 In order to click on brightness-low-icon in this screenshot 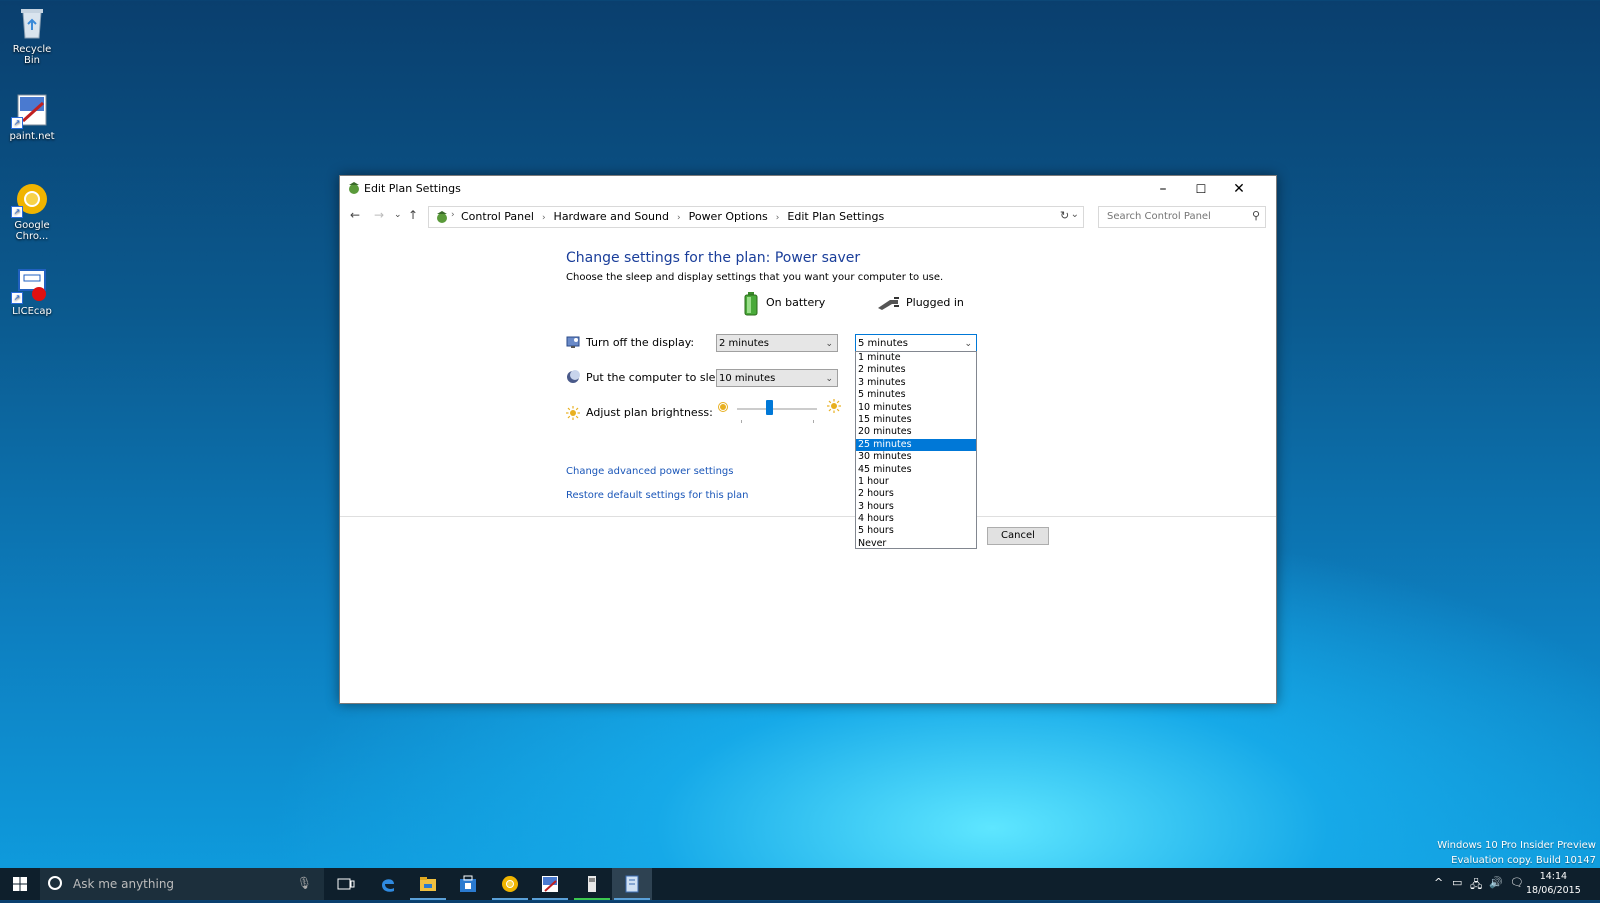, I will do `click(723, 408)`.